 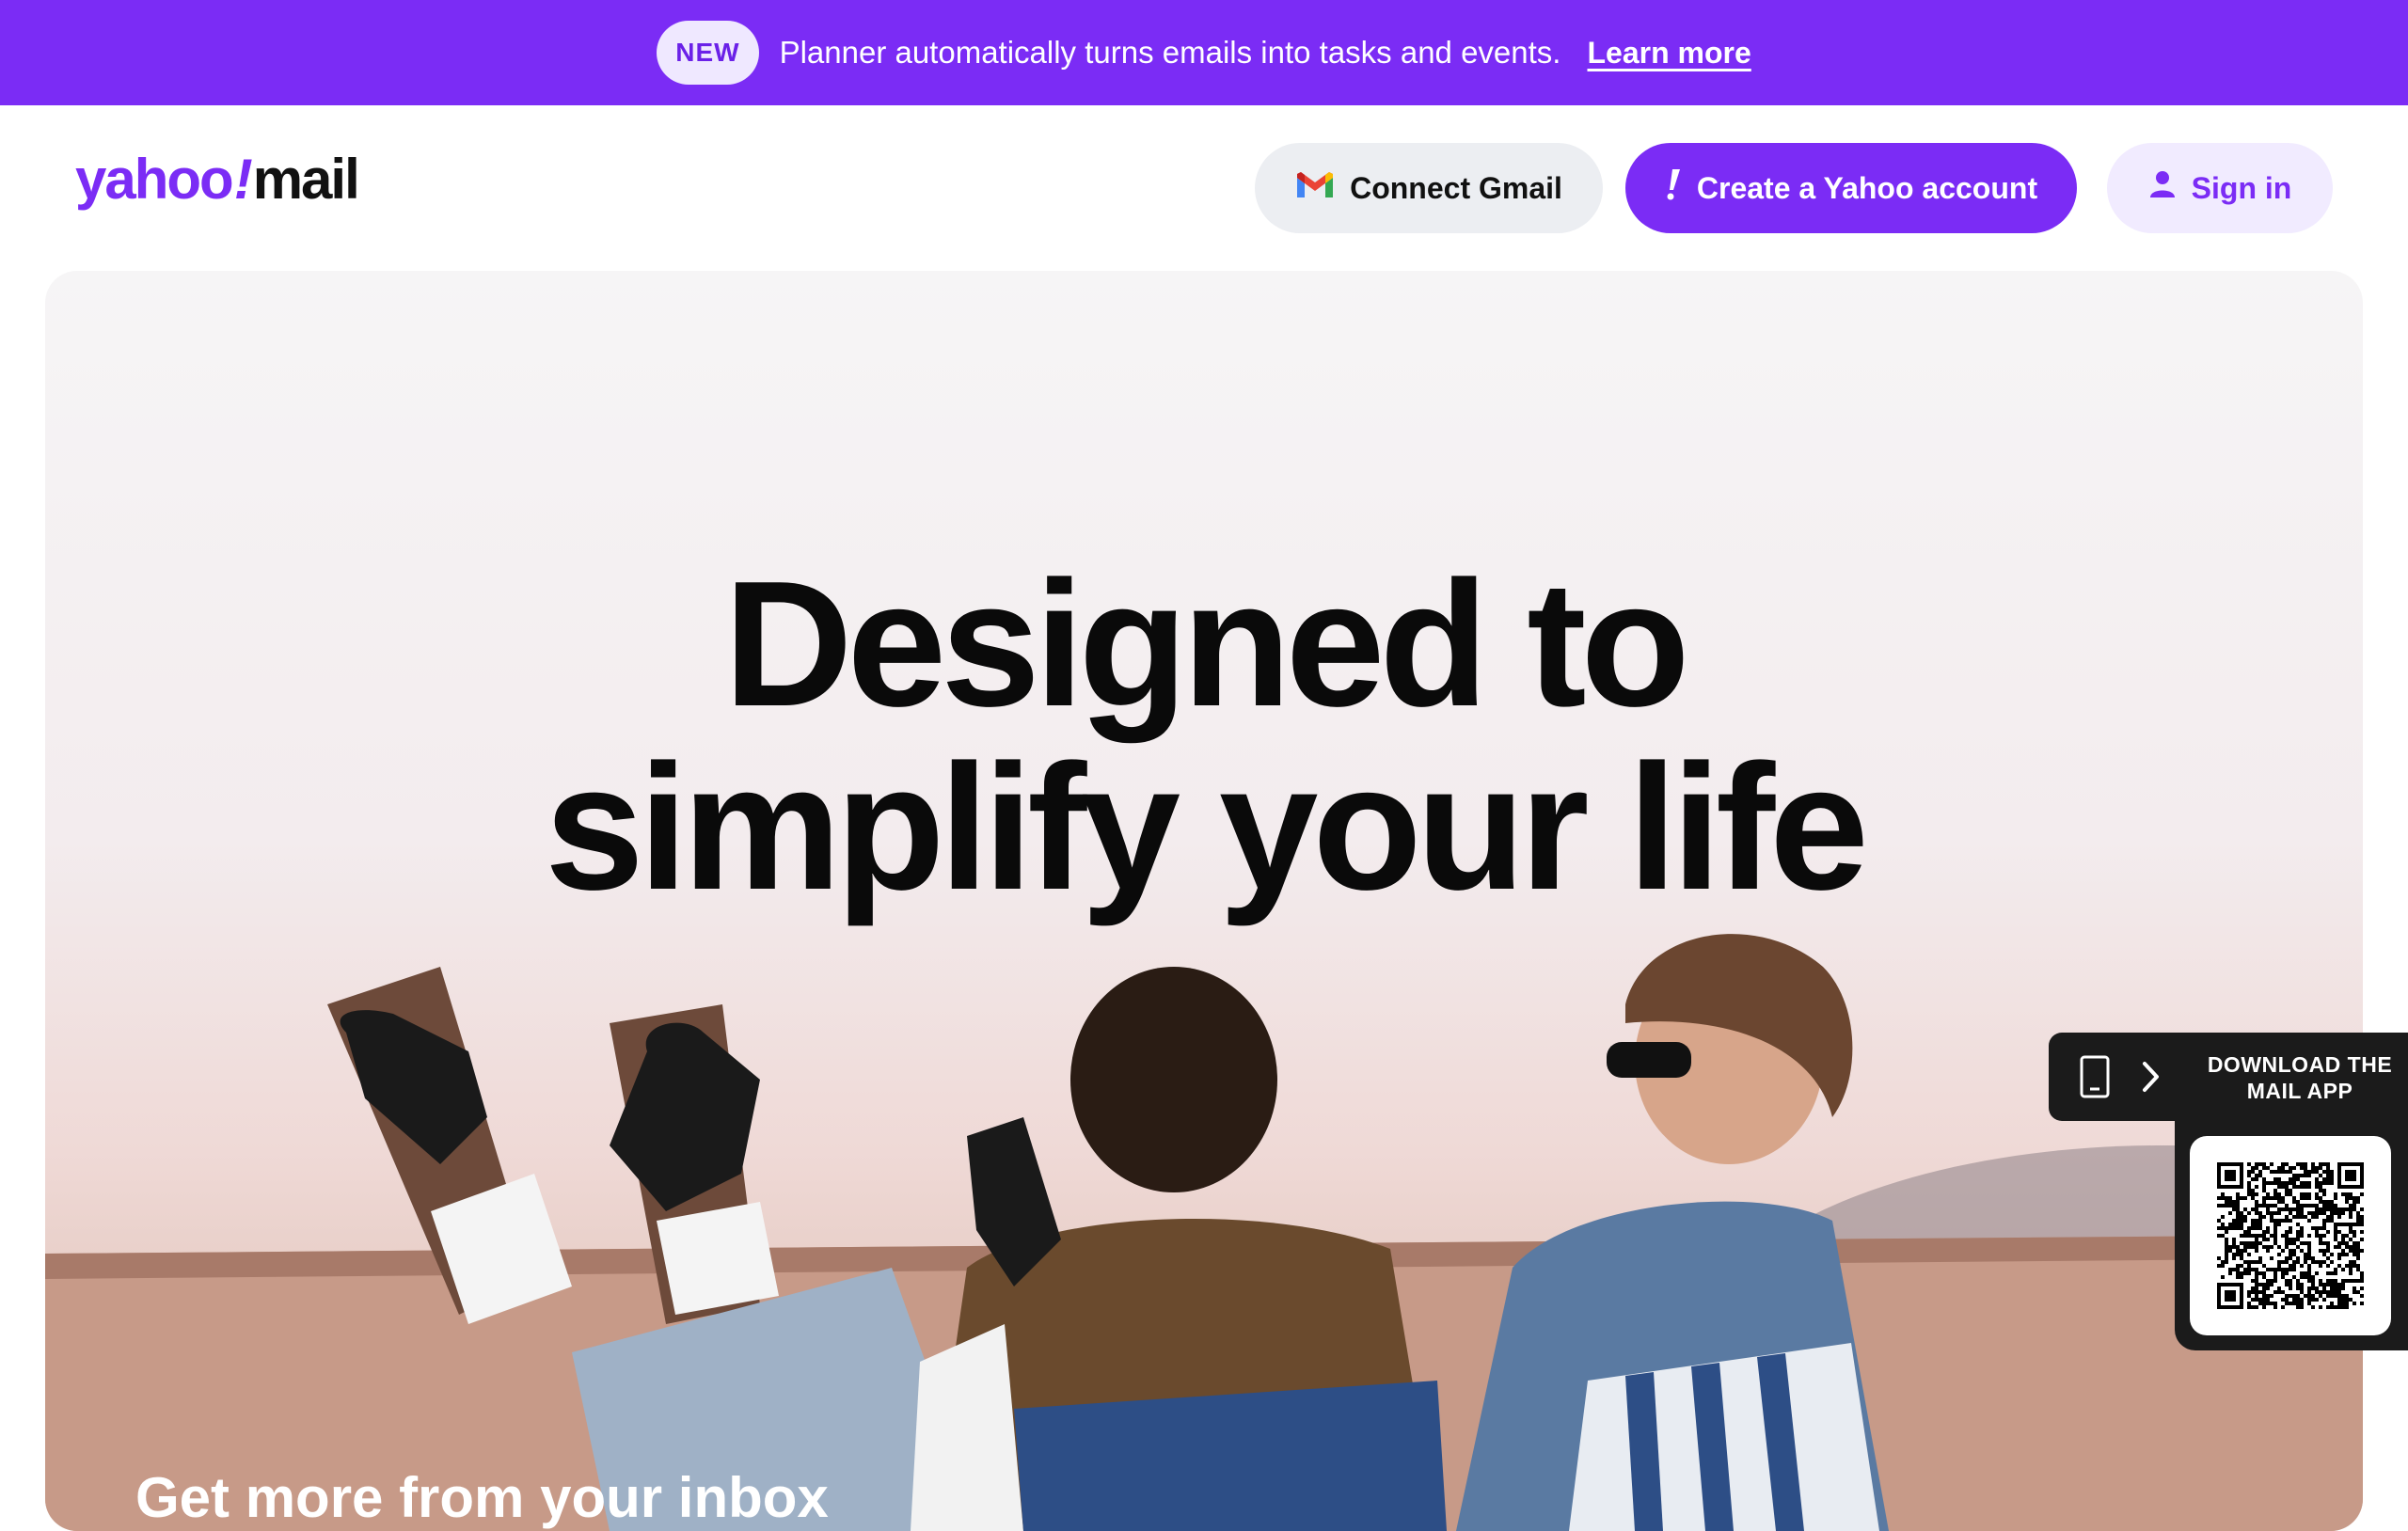 I want to click on sign-in-label: Sign in, so click(x=2242, y=187).